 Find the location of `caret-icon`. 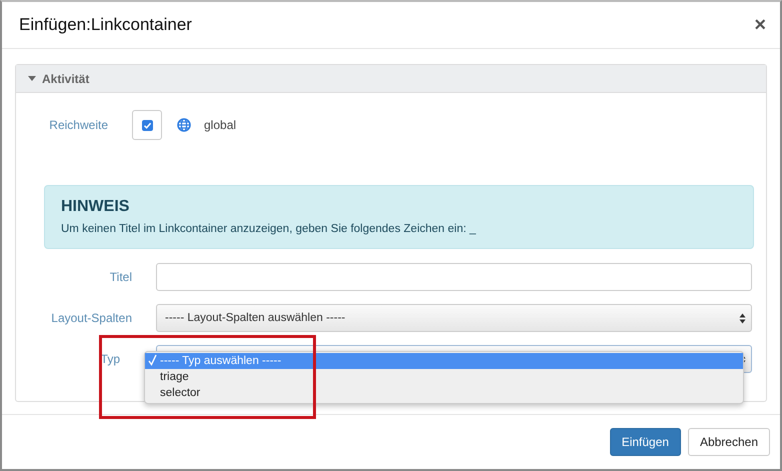

caret-icon is located at coordinates (32, 78).